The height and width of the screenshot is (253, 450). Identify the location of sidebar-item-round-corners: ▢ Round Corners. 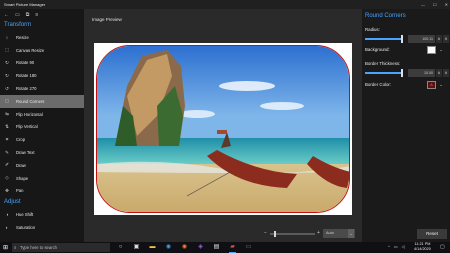
(42, 101).